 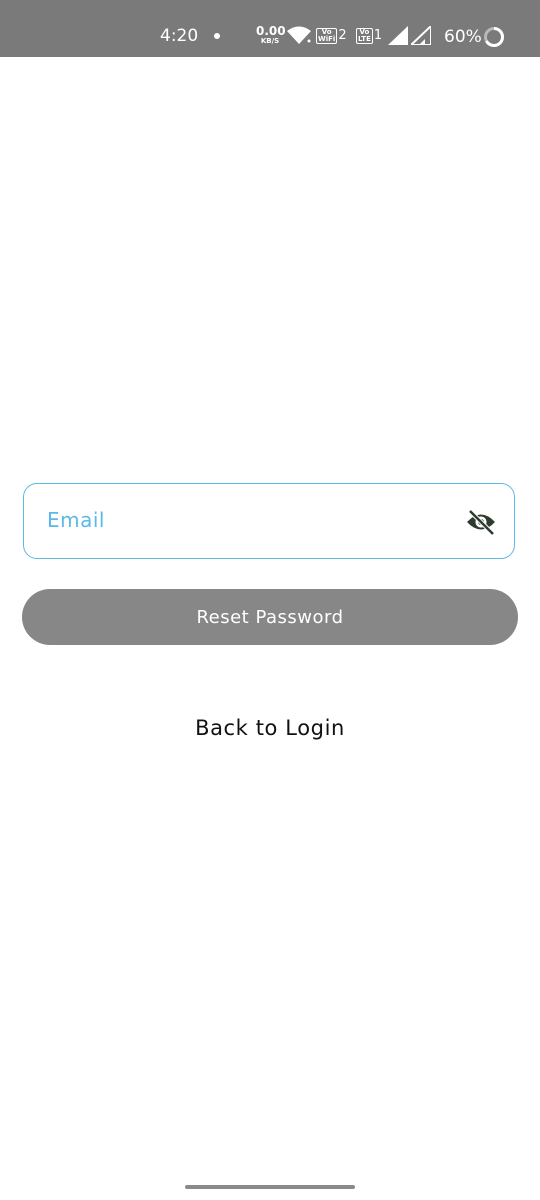 I want to click on email-field: Email, so click(x=269, y=521).